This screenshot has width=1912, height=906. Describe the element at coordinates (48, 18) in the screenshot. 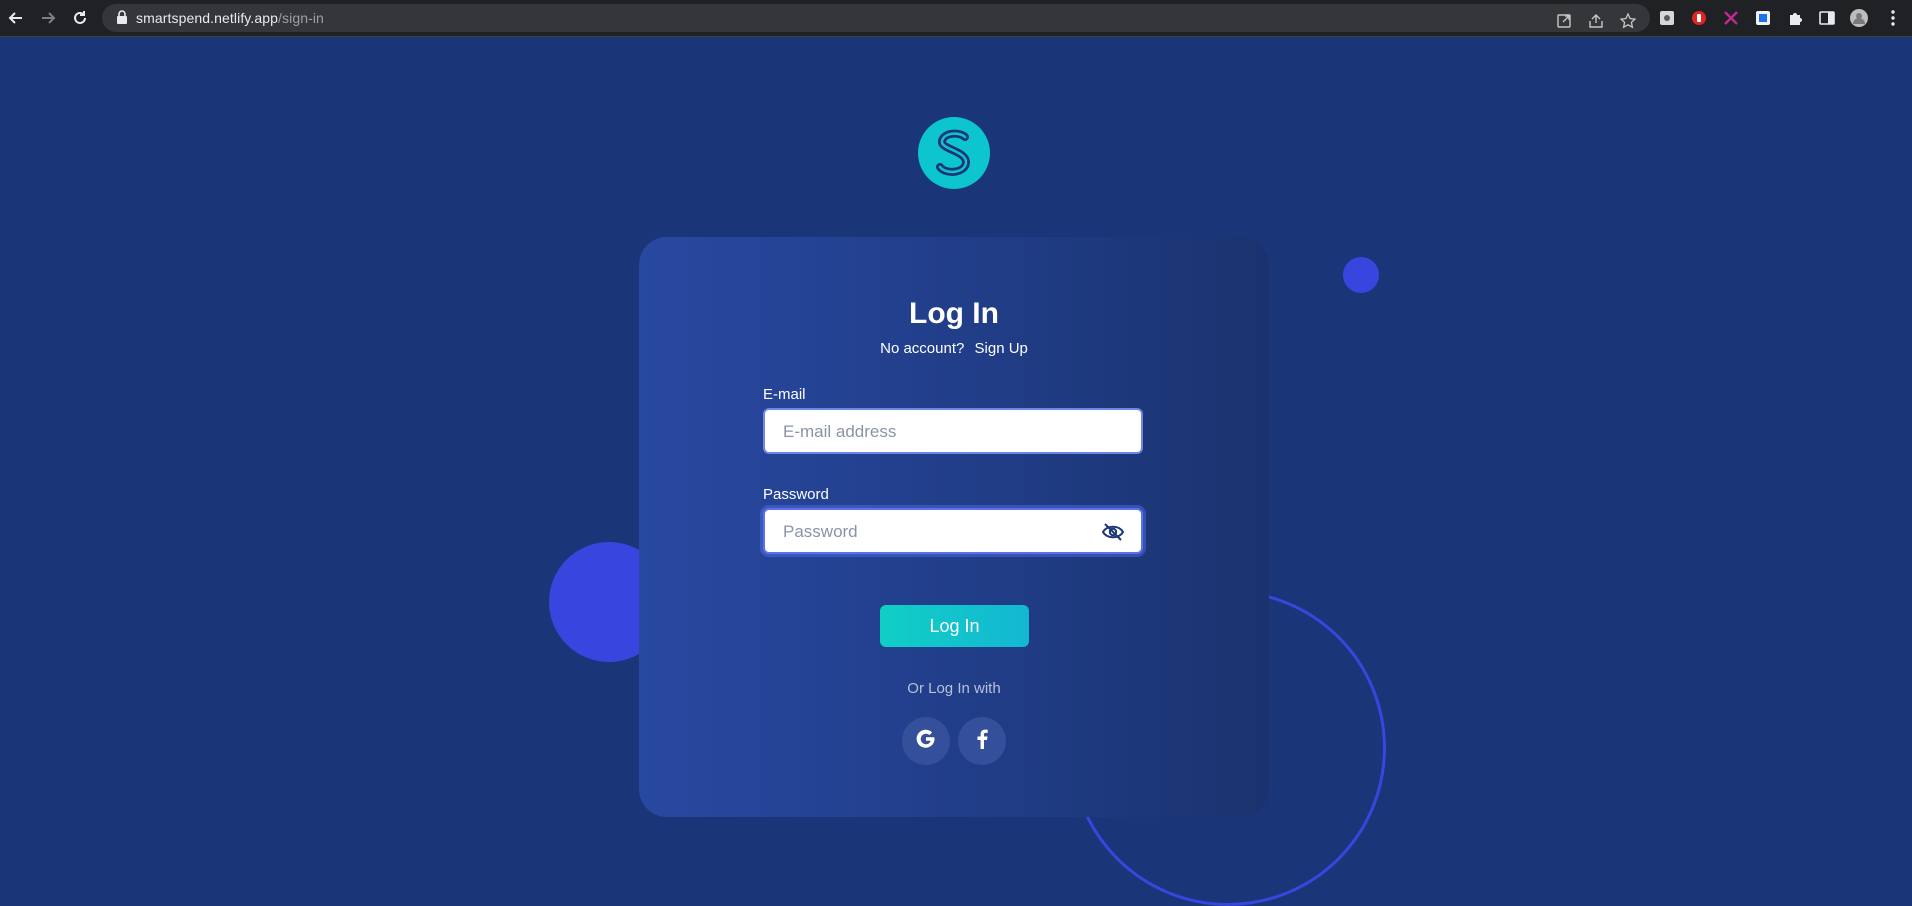

I see `forward-icon` at that location.